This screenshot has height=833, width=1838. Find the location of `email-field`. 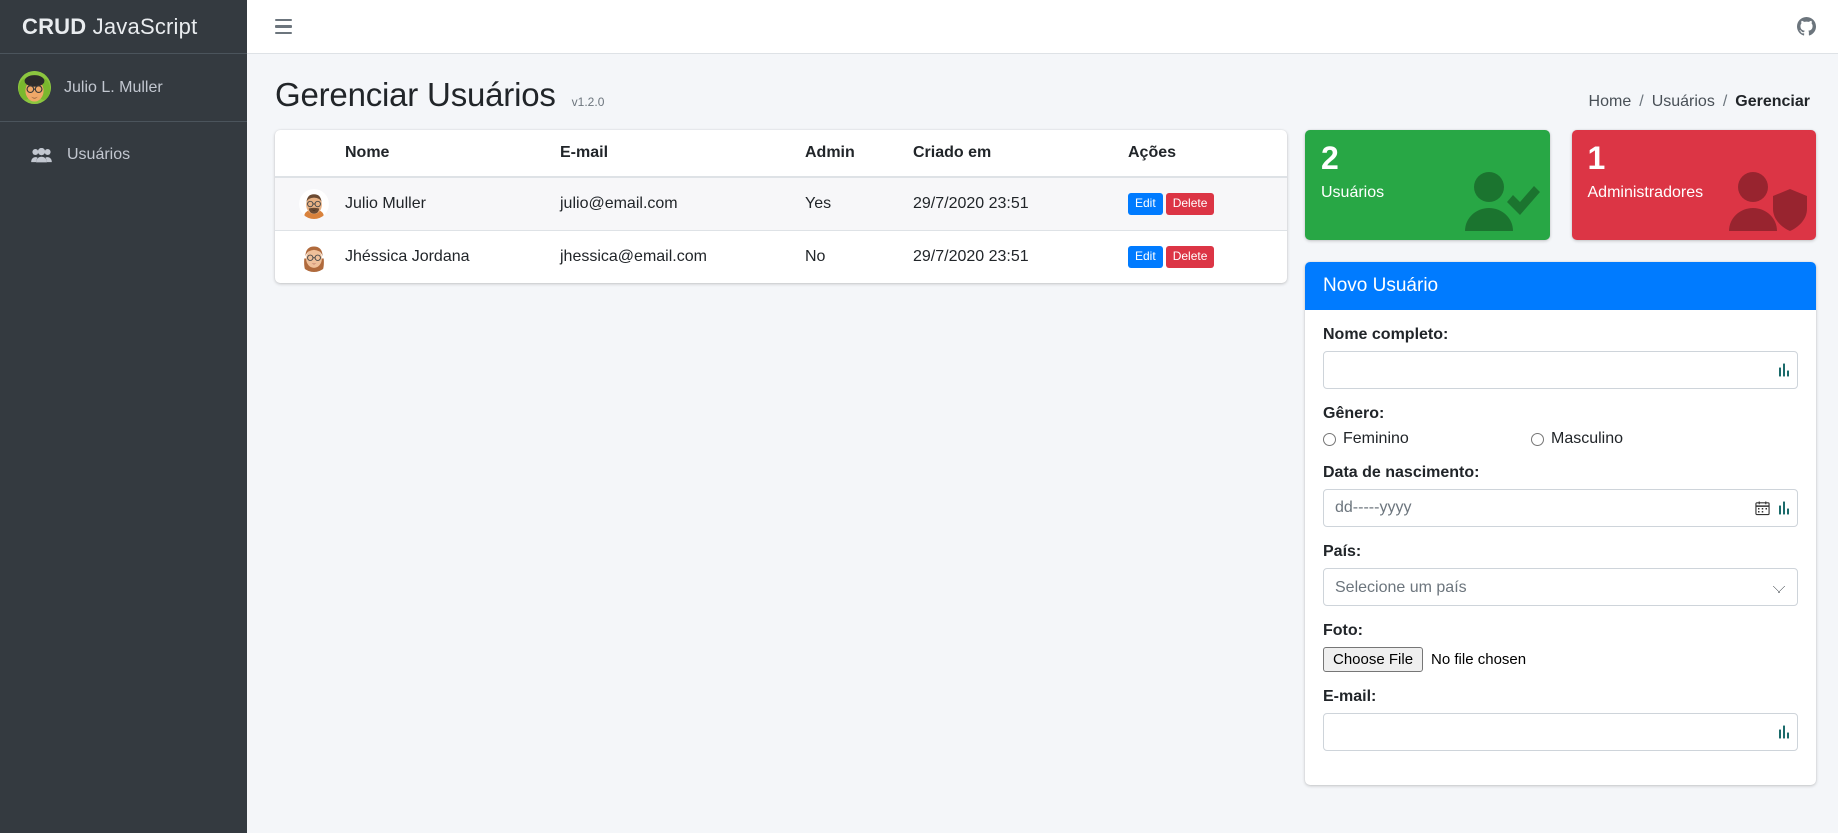

email-field is located at coordinates (1560, 732).